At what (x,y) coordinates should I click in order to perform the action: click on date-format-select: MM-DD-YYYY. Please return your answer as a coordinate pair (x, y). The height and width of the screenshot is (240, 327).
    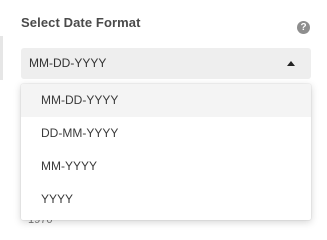
    Looking at the image, I should click on (166, 63).